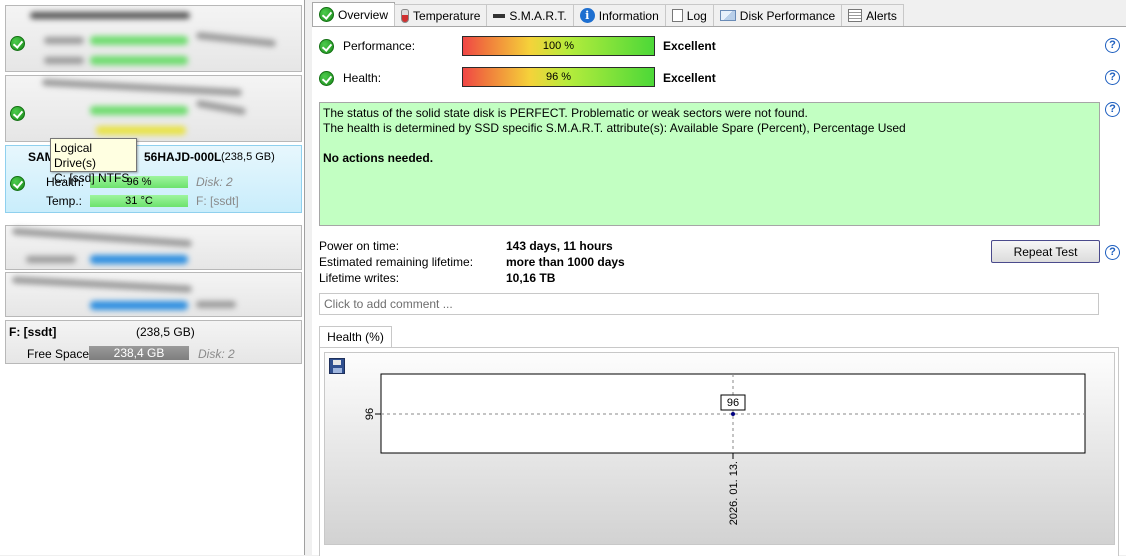 The image size is (1126, 556). I want to click on logical-drive-tooltip: Logical Drive(s) C: [ssd] NTFS, so click(93, 161).